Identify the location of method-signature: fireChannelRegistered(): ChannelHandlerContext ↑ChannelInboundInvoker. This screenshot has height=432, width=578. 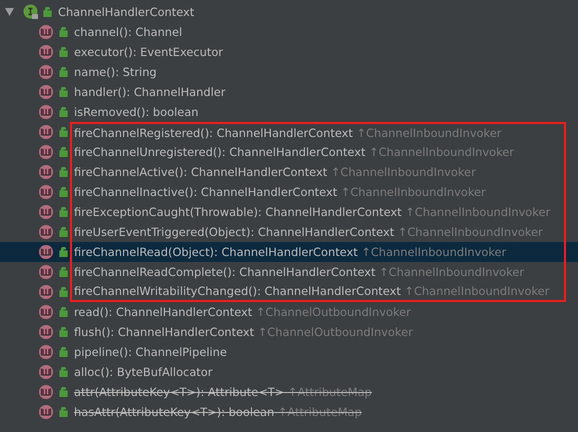
(288, 133).